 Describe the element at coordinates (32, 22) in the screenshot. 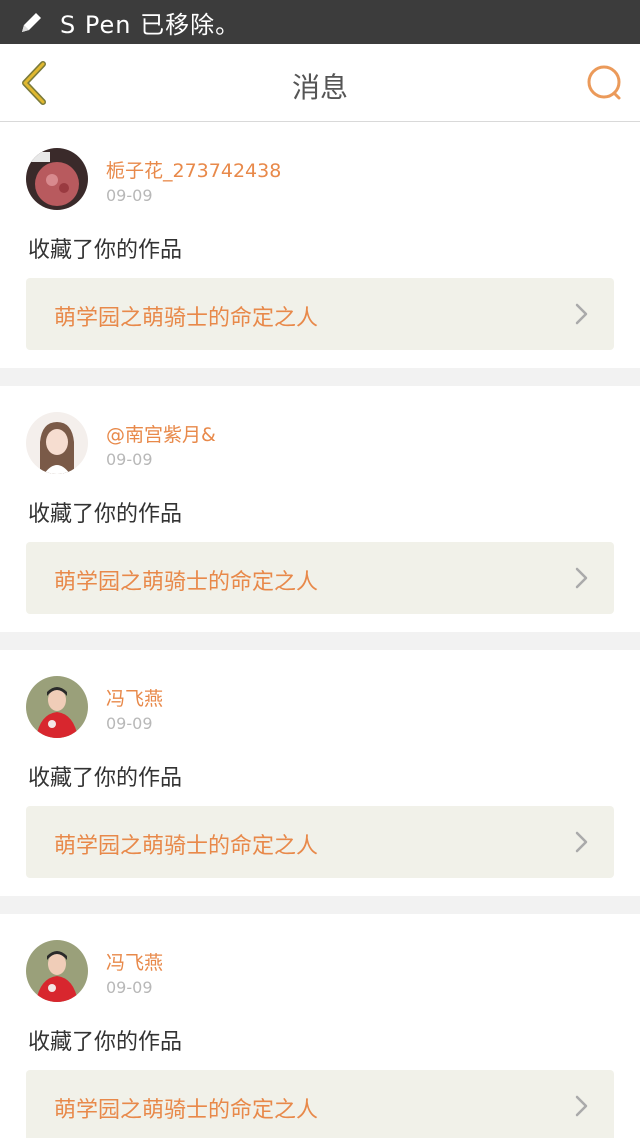

I see `pen-icon` at that location.